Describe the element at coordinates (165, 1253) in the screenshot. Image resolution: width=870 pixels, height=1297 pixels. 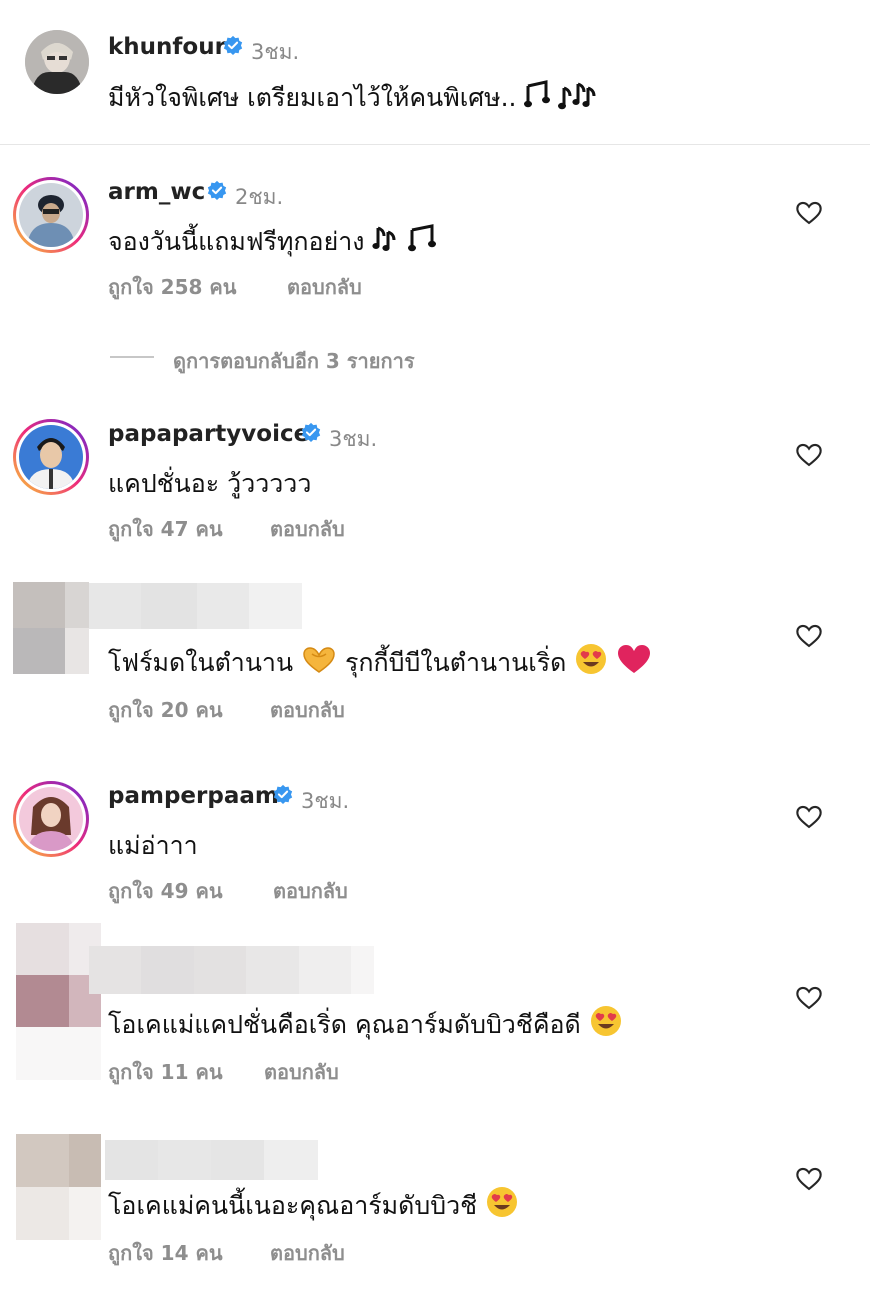
I see `comment-likes: ถูกใจ 14 คน` at that location.